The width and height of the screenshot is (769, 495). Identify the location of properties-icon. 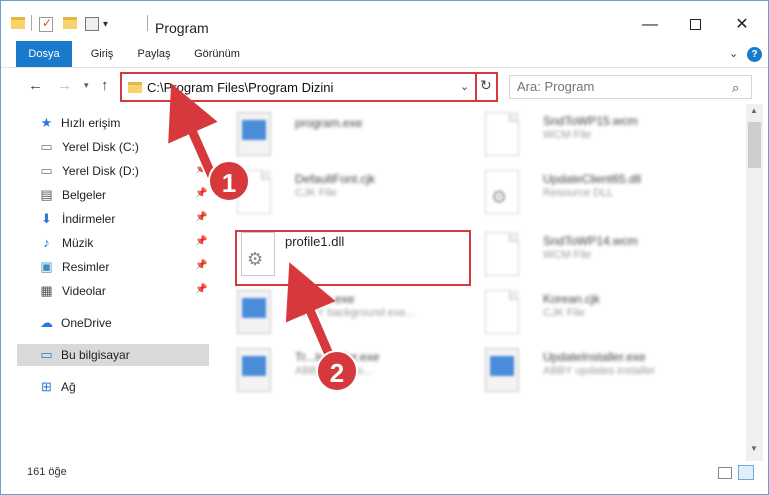
(46, 24).